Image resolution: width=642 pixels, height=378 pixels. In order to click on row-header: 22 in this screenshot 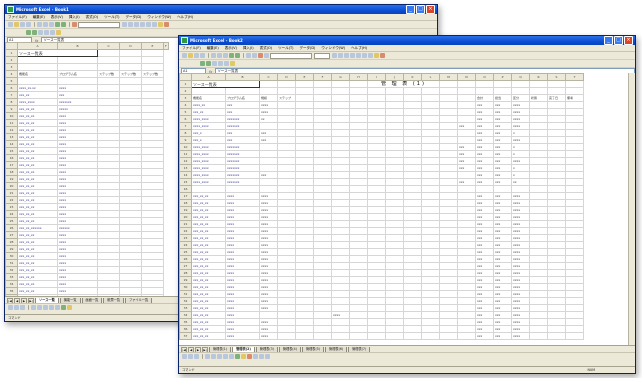, I will do `click(185, 231)`.